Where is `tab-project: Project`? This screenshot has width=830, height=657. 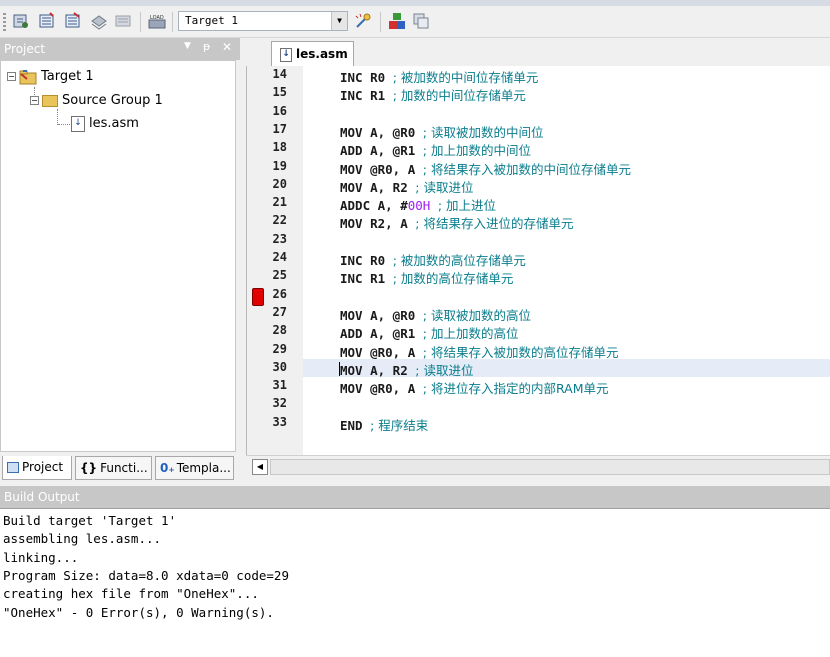
tab-project: Project is located at coordinates (37, 468).